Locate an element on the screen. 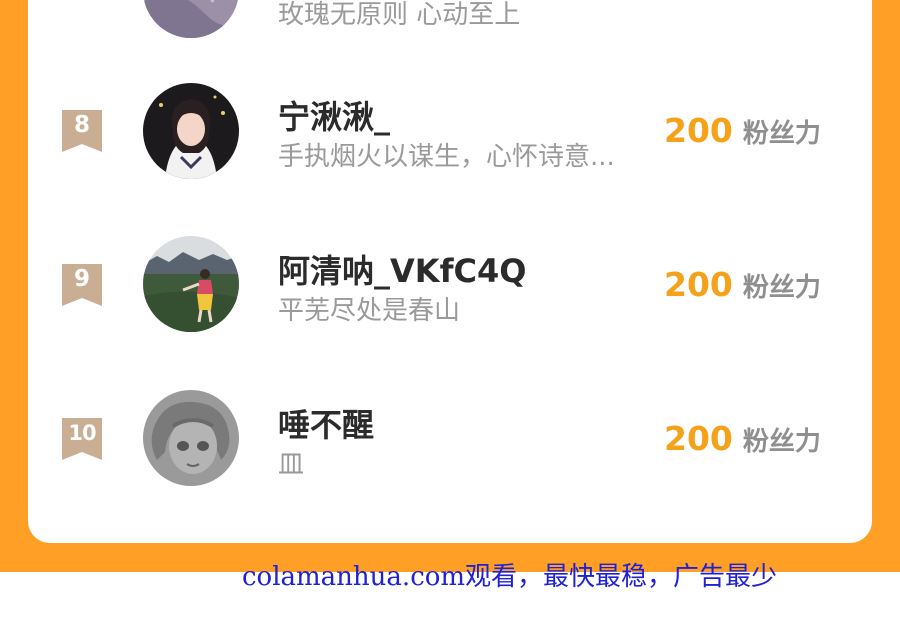 This screenshot has width=900, height=627. user-avatar-icon is located at coordinates (191, 19).